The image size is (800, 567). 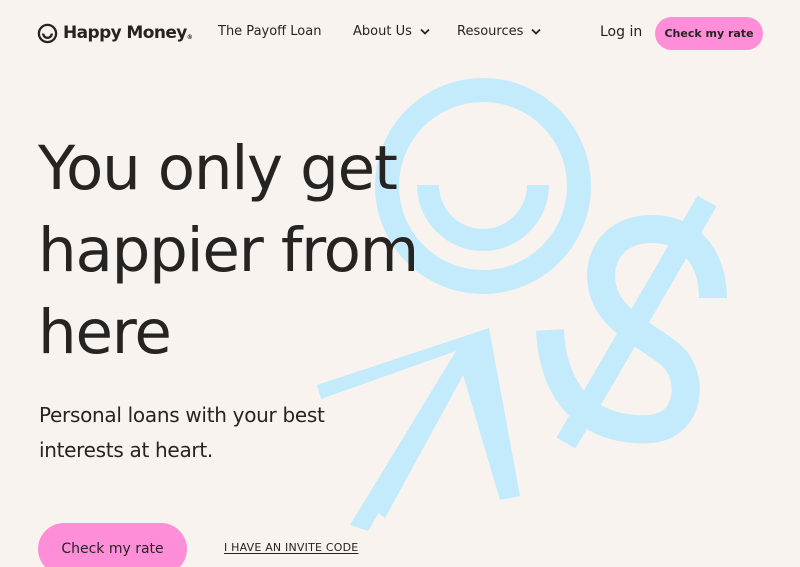 What do you see at coordinates (291, 547) in the screenshot?
I see `invite-code-link: I HAVE AN INVITE CODE` at bounding box center [291, 547].